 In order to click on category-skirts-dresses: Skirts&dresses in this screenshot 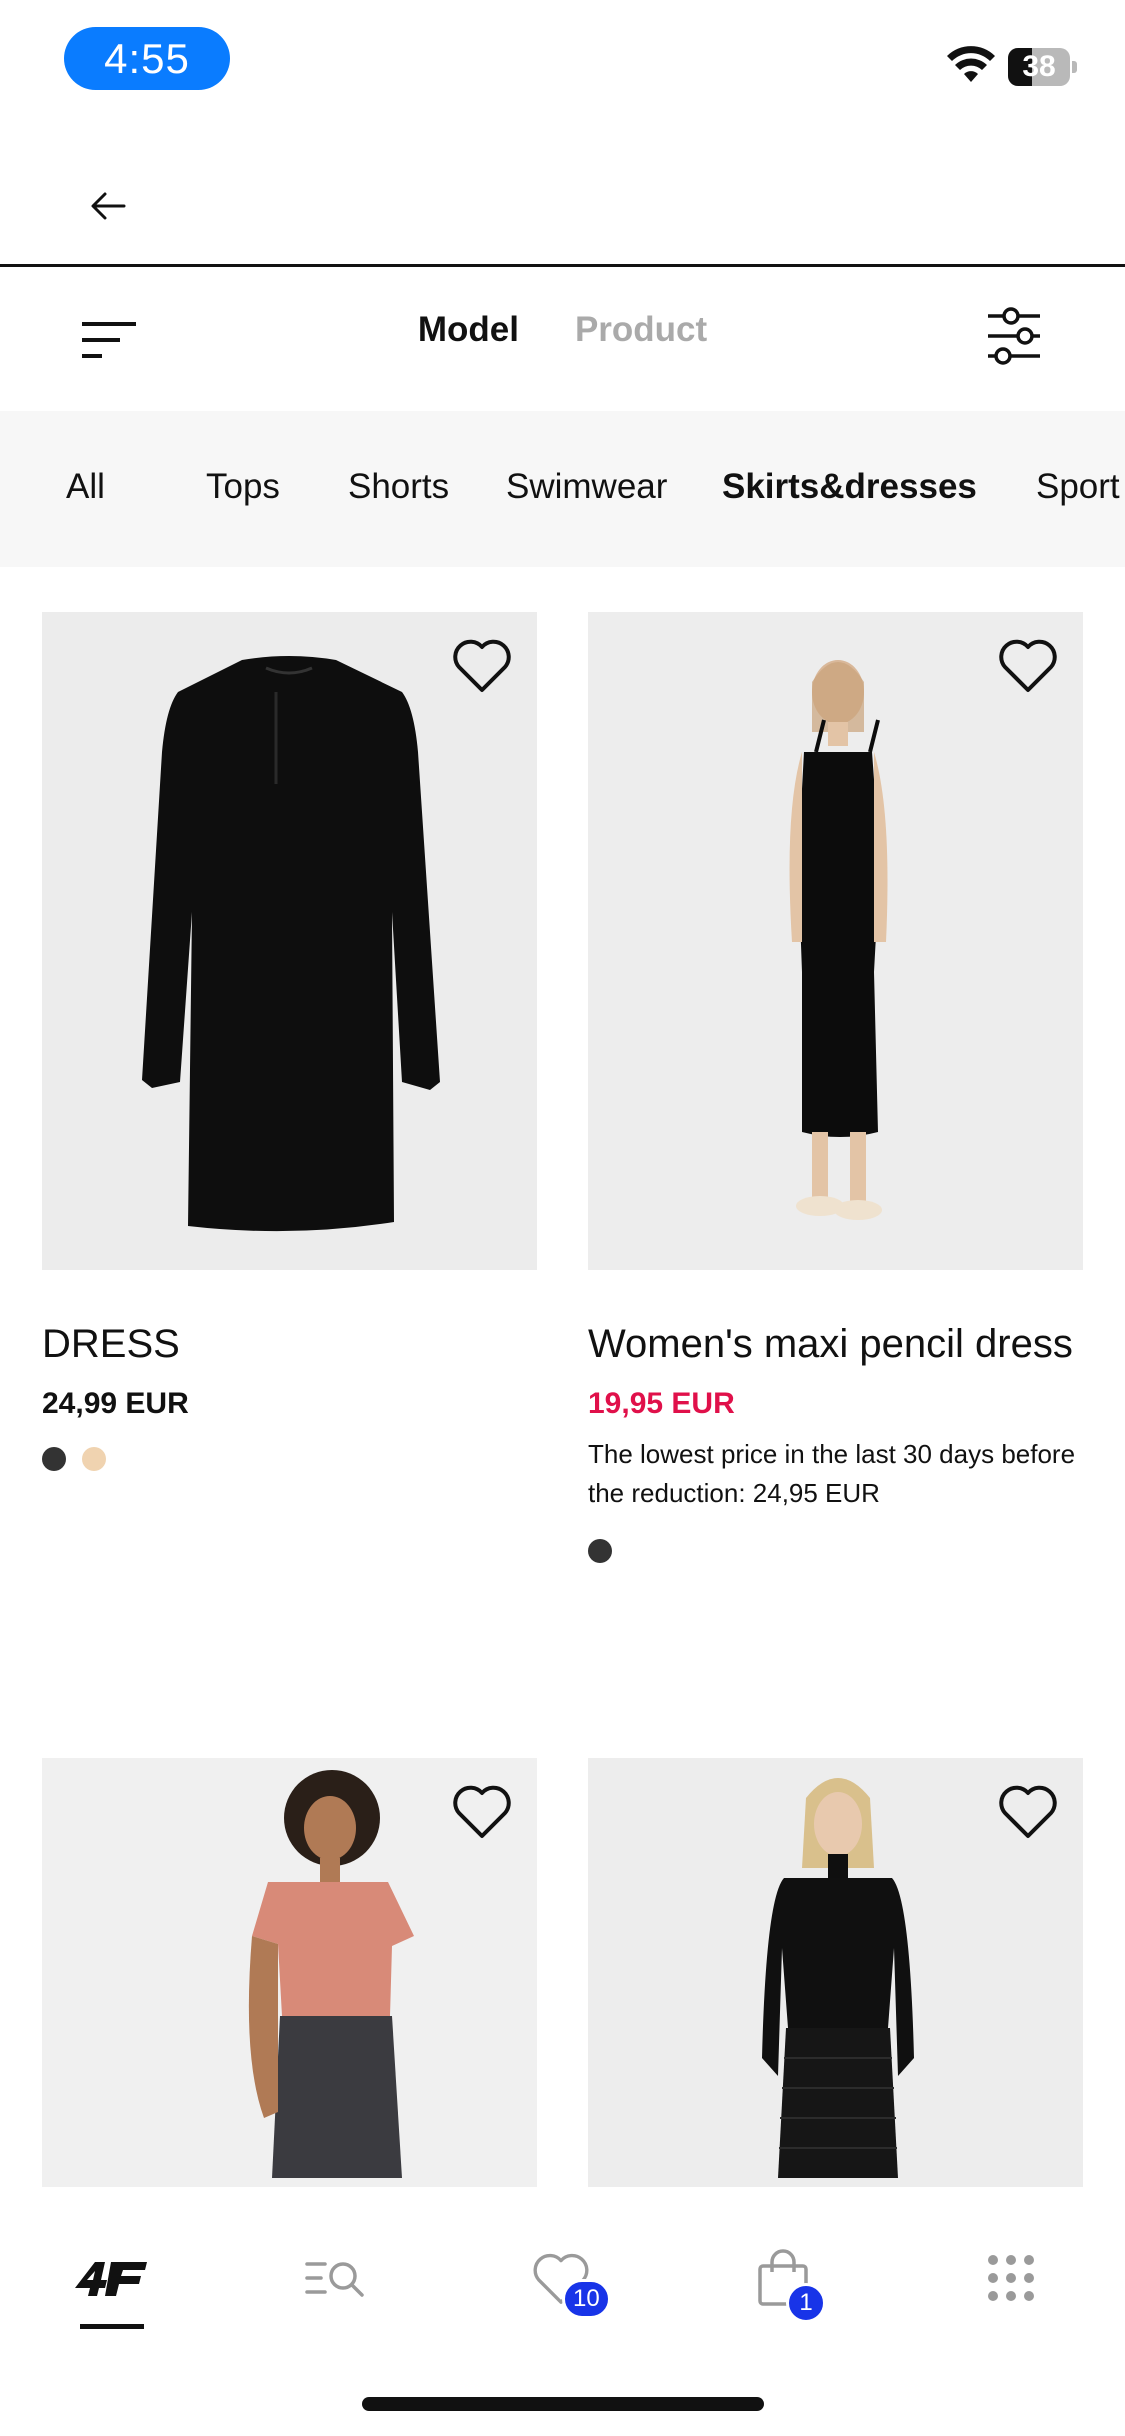, I will do `click(849, 487)`.